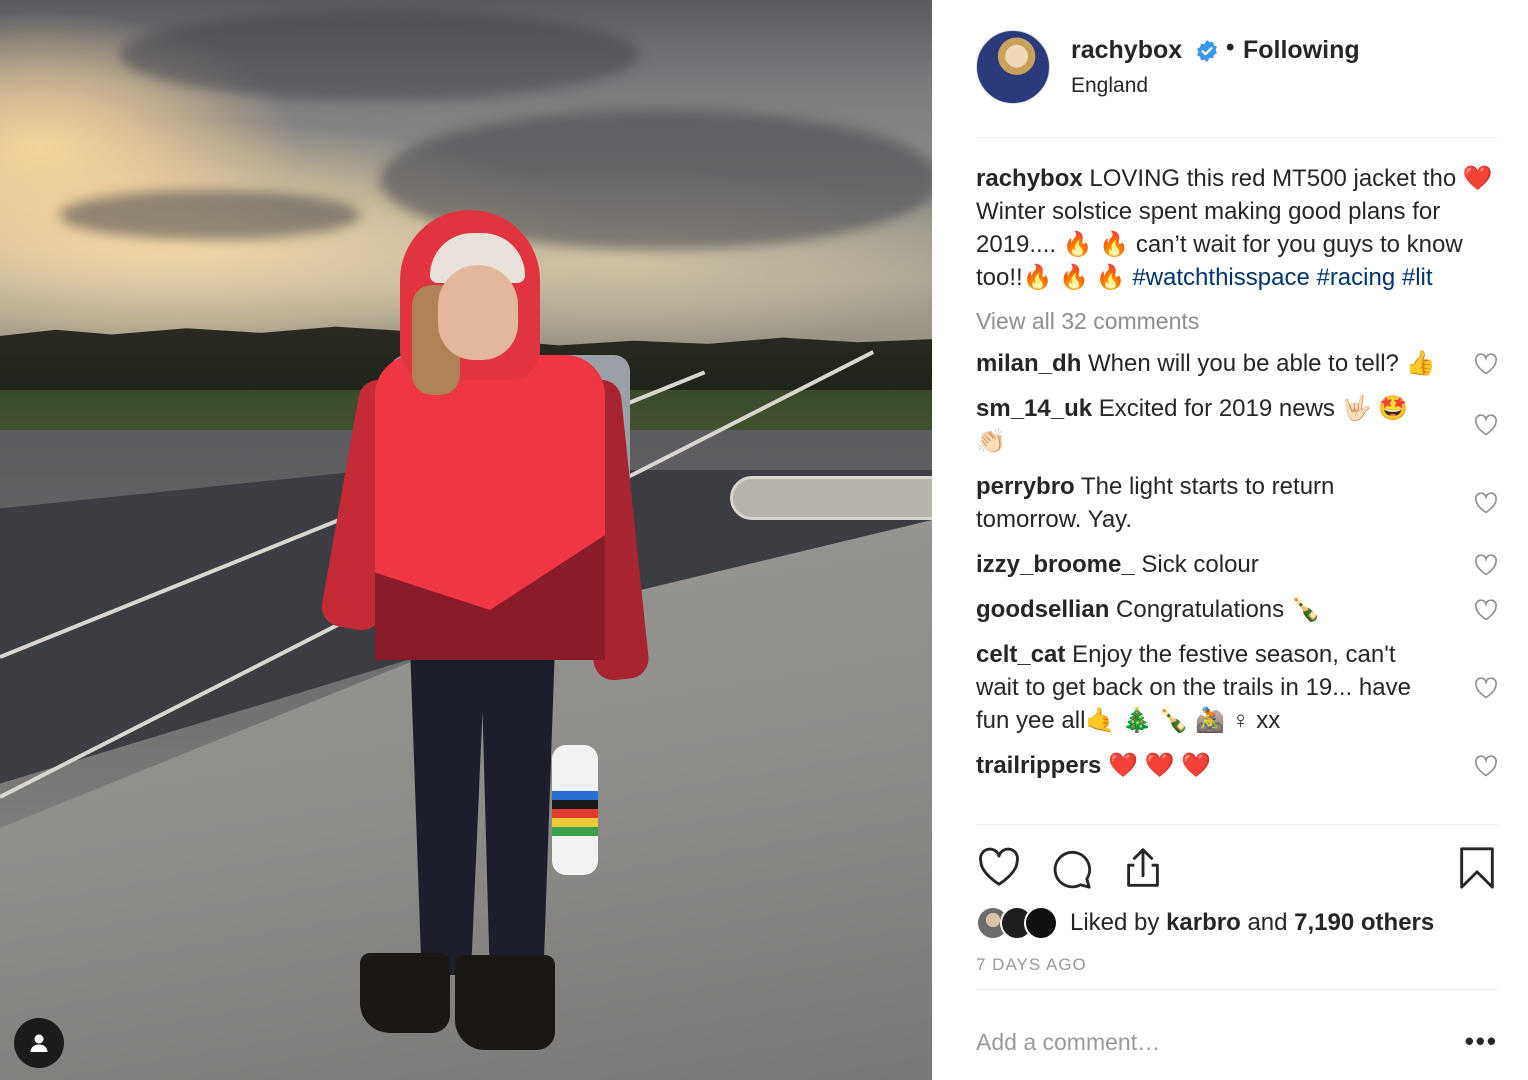 This screenshot has width=1528, height=1080. Describe the element at coordinates (1220, 277) in the screenshot. I see `hashtag-link: #watchthisspace` at that location.